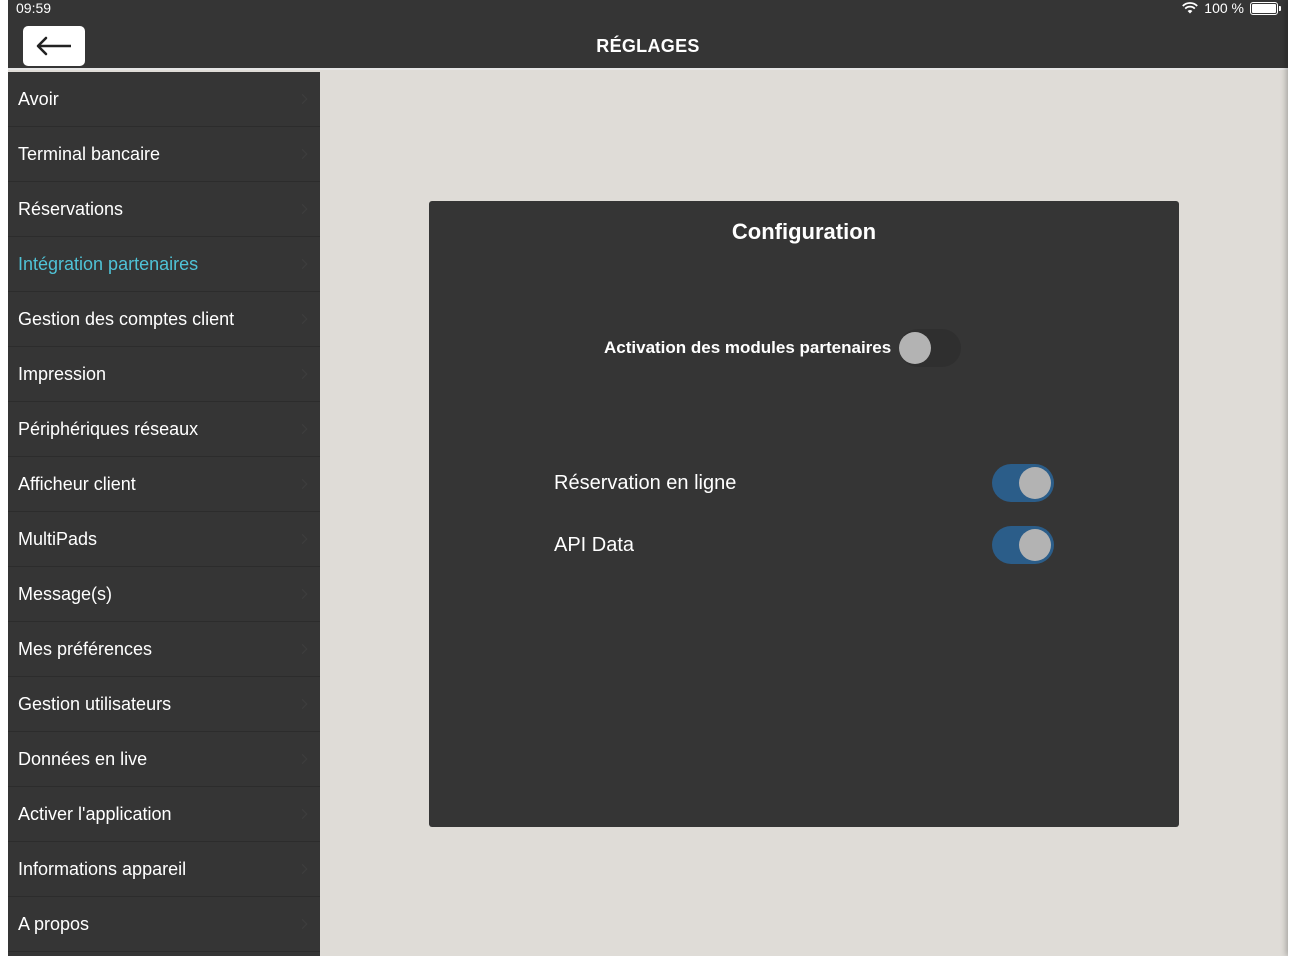  What do you see at coordinates (648, 9) in the screenshot?
I see `status-bar: 09:59 100 %` at bounding box center [648, 9].